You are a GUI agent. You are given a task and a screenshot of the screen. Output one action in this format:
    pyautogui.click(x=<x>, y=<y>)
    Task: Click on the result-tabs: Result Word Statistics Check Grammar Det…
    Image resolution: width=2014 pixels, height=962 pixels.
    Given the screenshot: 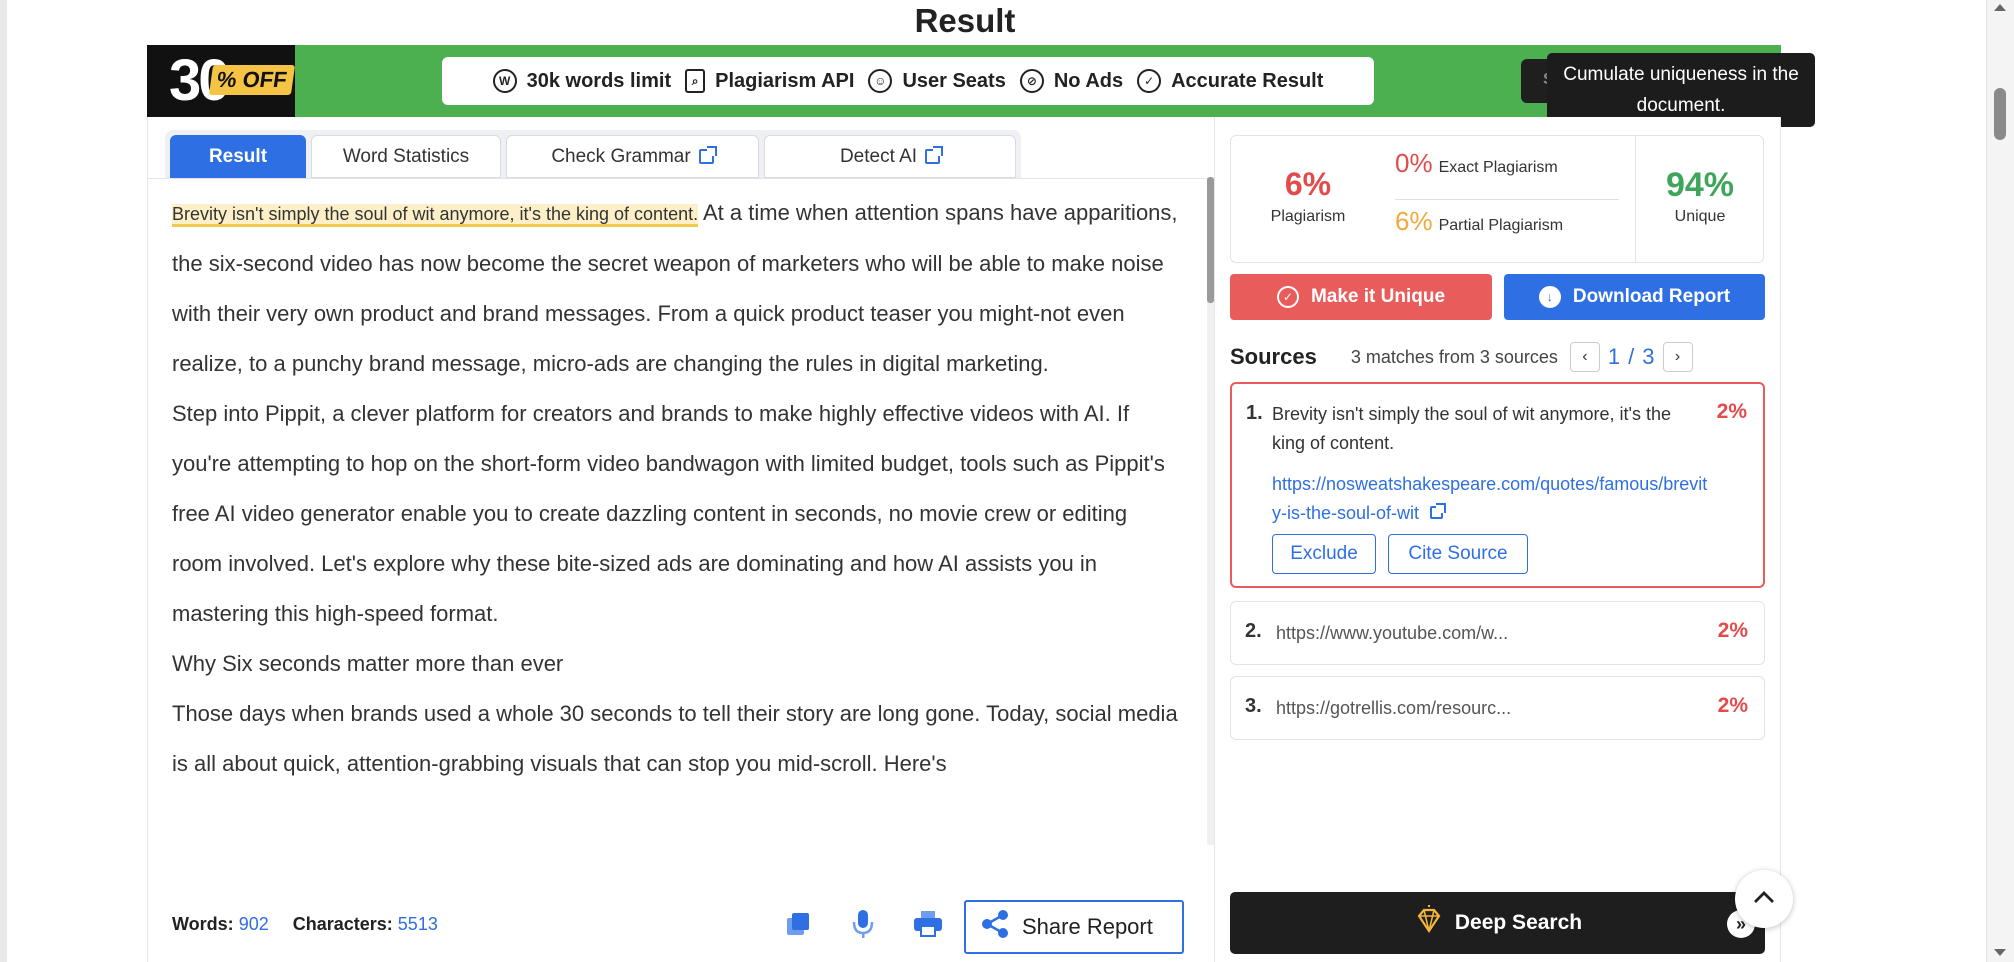 What is the action you would take?
    pyautogui.click(x=593, y=154)
    